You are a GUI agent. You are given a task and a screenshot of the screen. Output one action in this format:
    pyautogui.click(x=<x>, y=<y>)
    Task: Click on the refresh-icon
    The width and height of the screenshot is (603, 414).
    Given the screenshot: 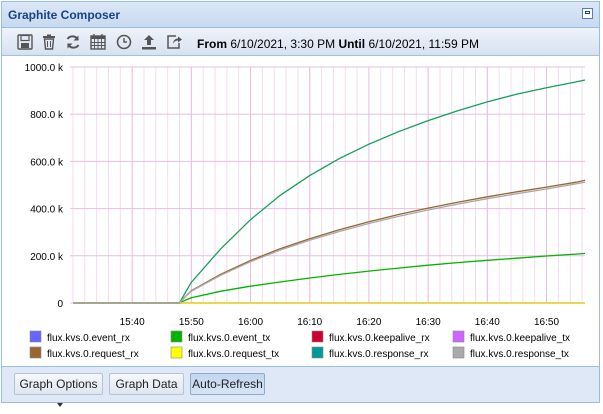 What is the action you would take?
    pyautogui.click(x=73, y=42)
    